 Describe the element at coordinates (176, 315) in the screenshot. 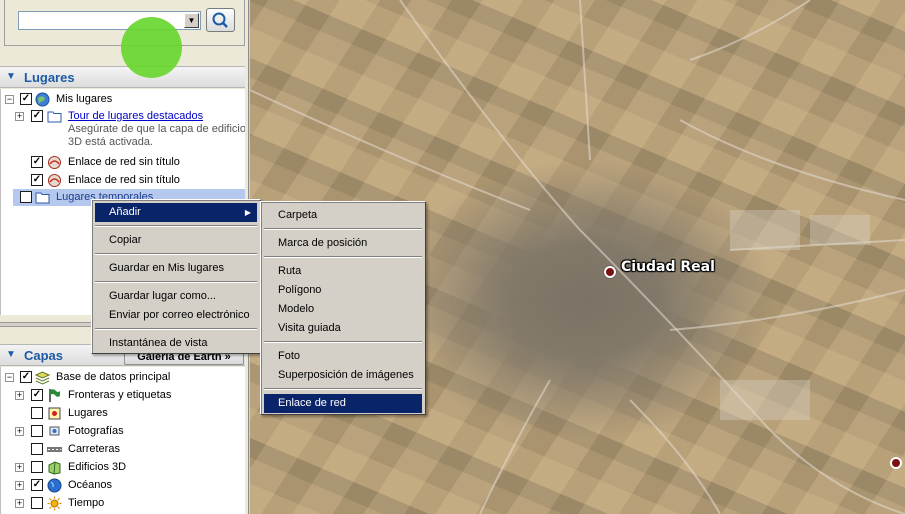

I see `menu-item-email: Enviar por correo electrónico` at that location.